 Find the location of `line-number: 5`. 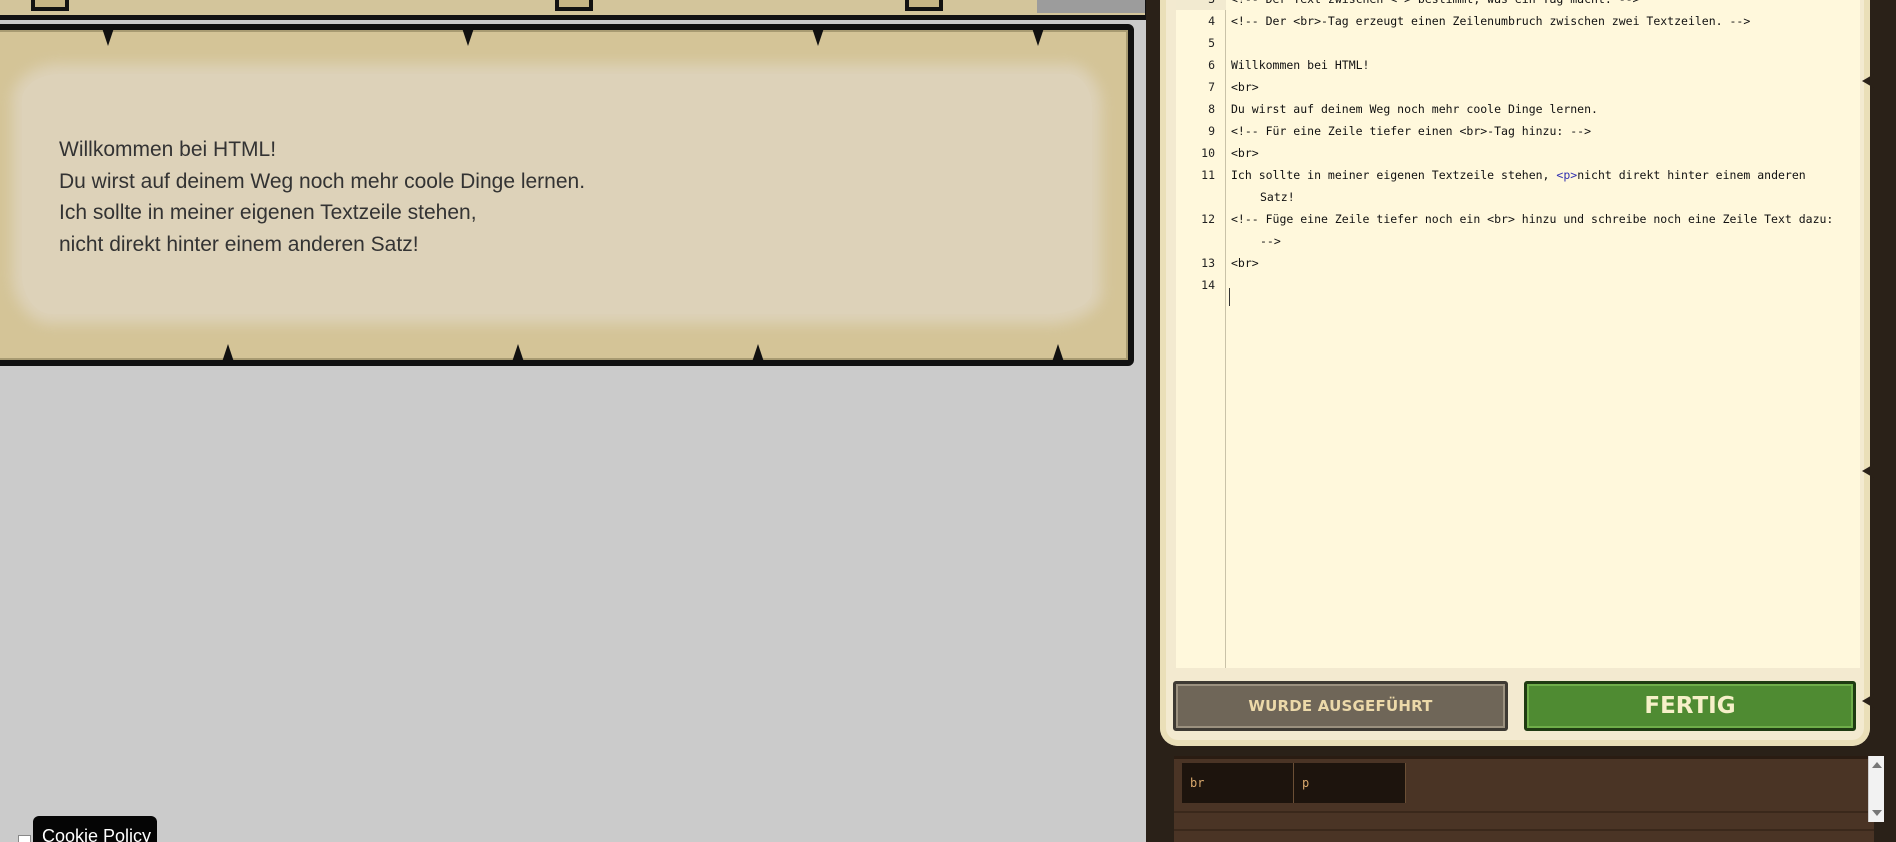

line-number: 5 is located at coordinates (1211, 43).